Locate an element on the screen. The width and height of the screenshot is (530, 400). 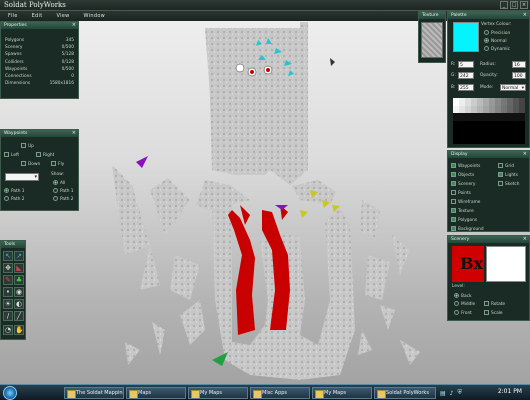
normal-radio: Normal is located at coordinates (495, 41).